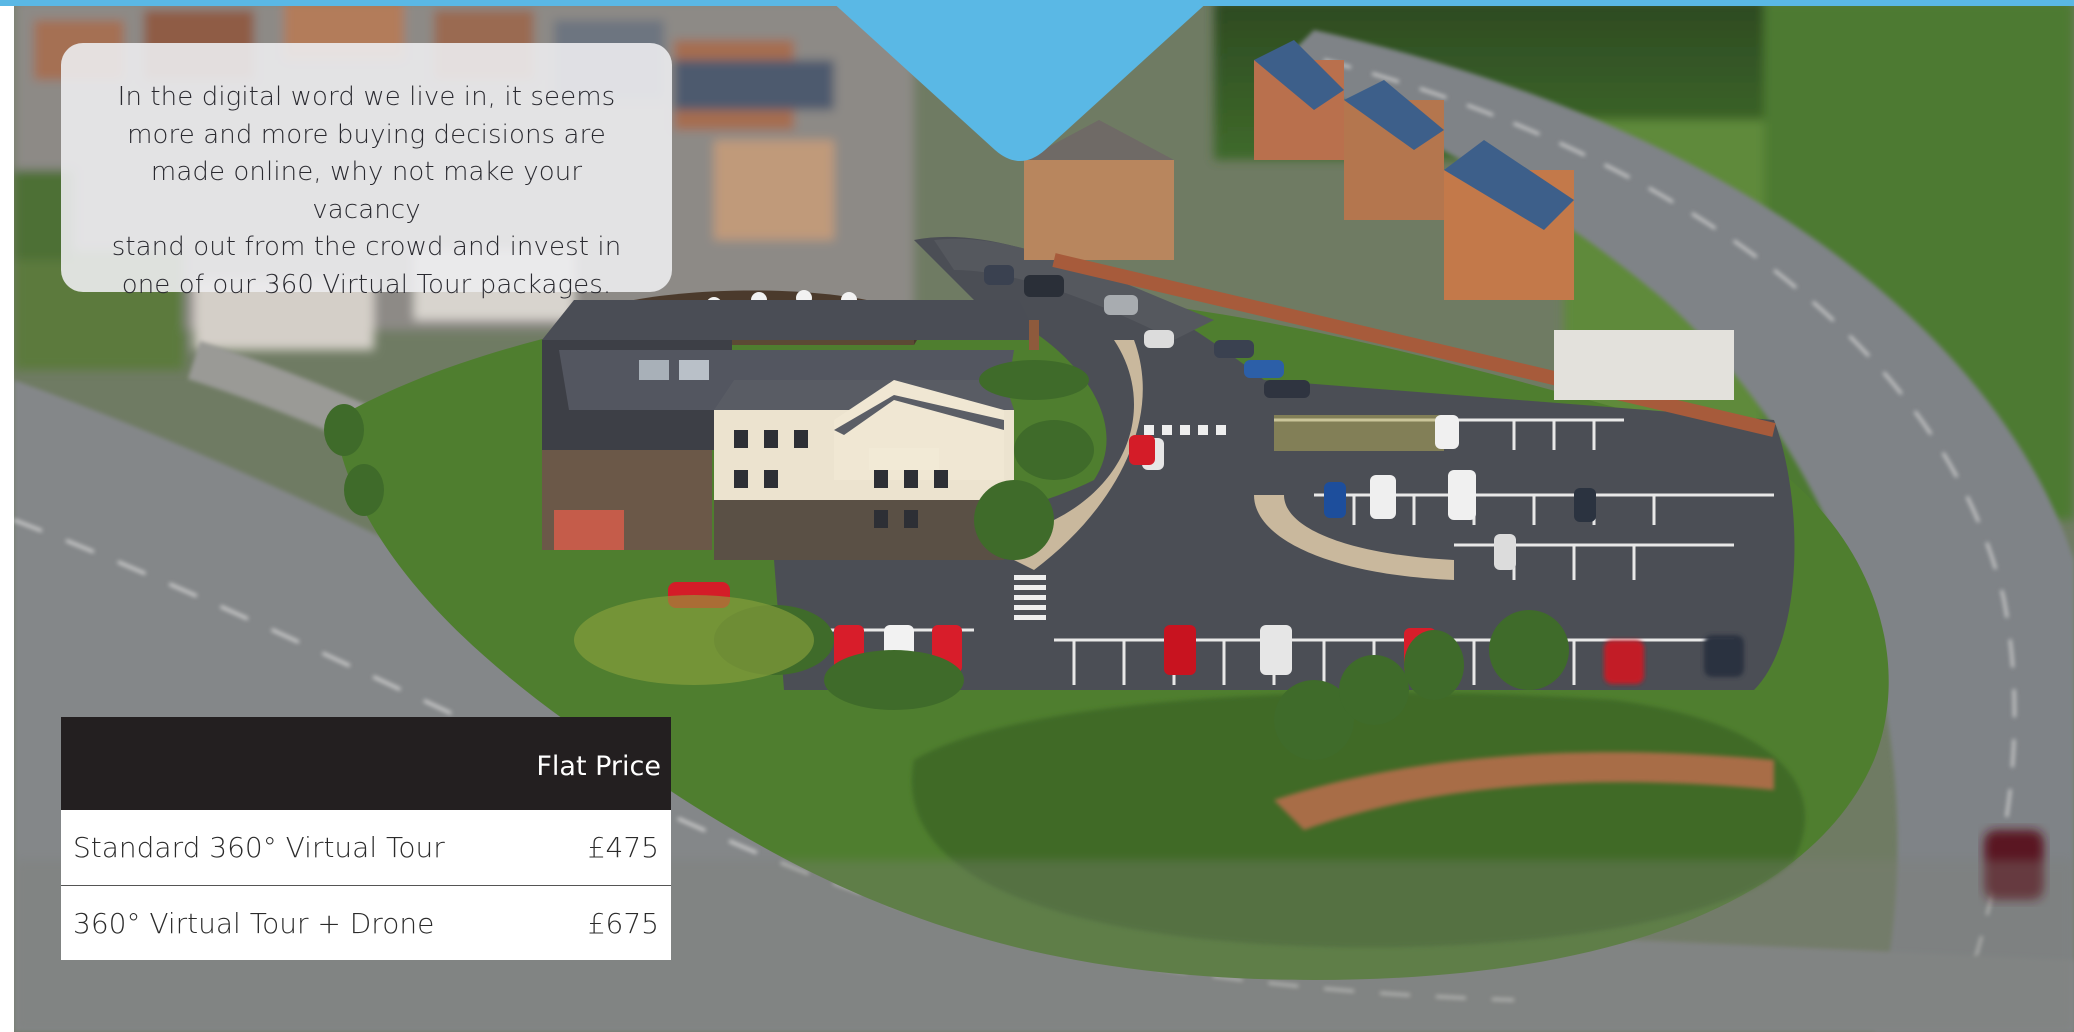  Describe the element at coordinates (623, 847) in the screenshot. I see `package-price: £475` at that location.